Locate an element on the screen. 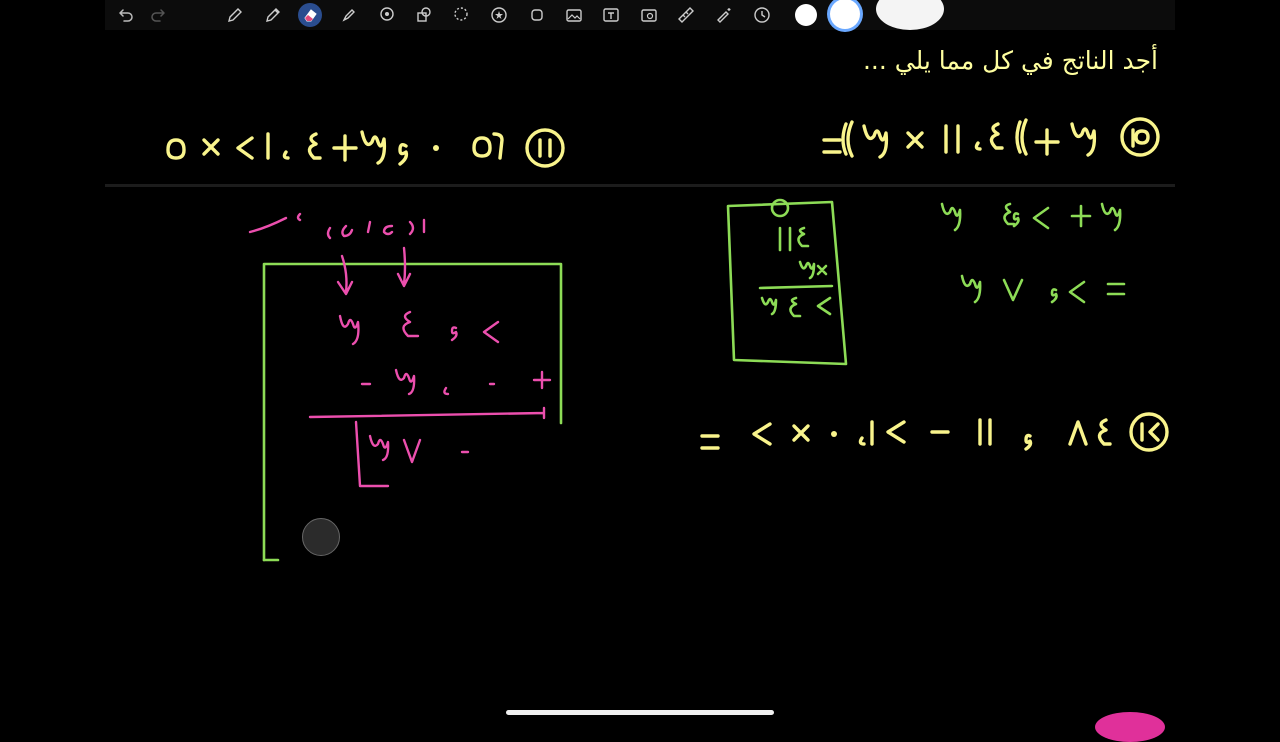 The width and height of the screenshot is (1280, 742). column-addition-working is located at coordinates (405, 387).